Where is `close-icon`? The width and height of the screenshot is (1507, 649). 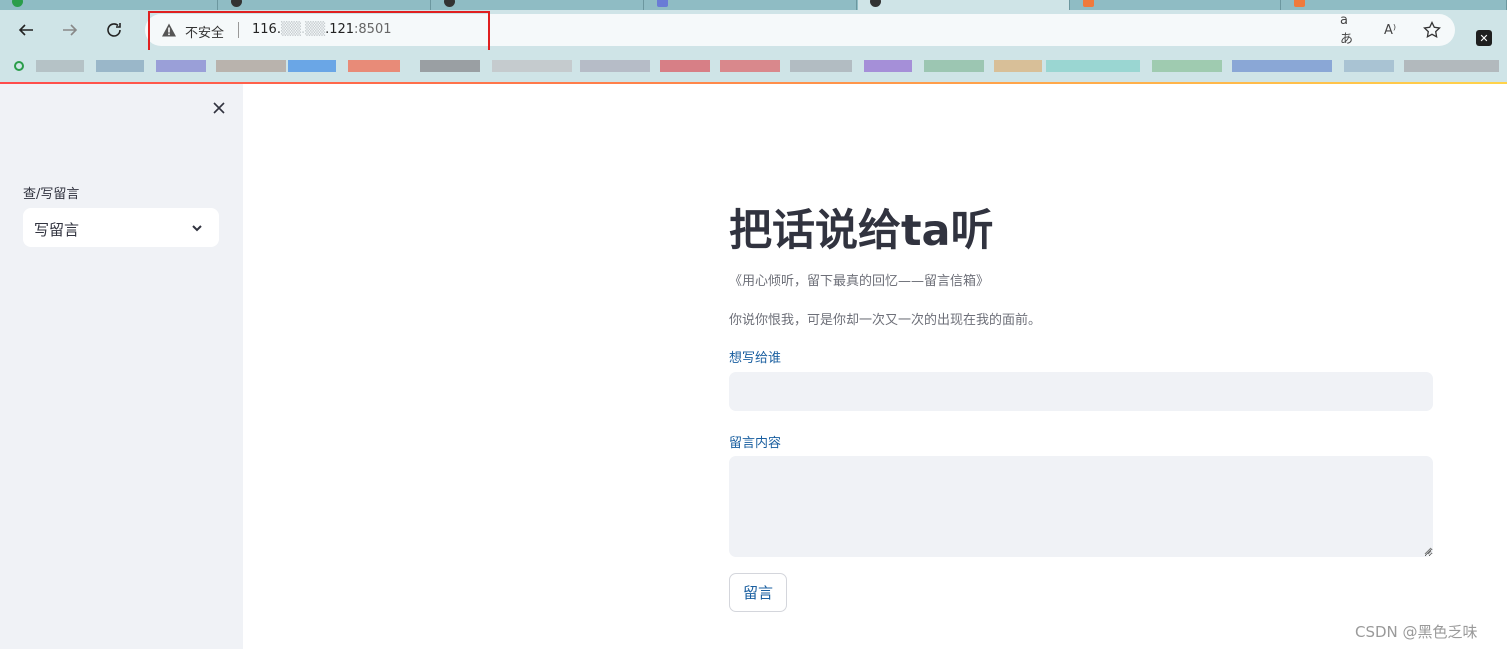 close-icon is located at coordinates (219, 108).